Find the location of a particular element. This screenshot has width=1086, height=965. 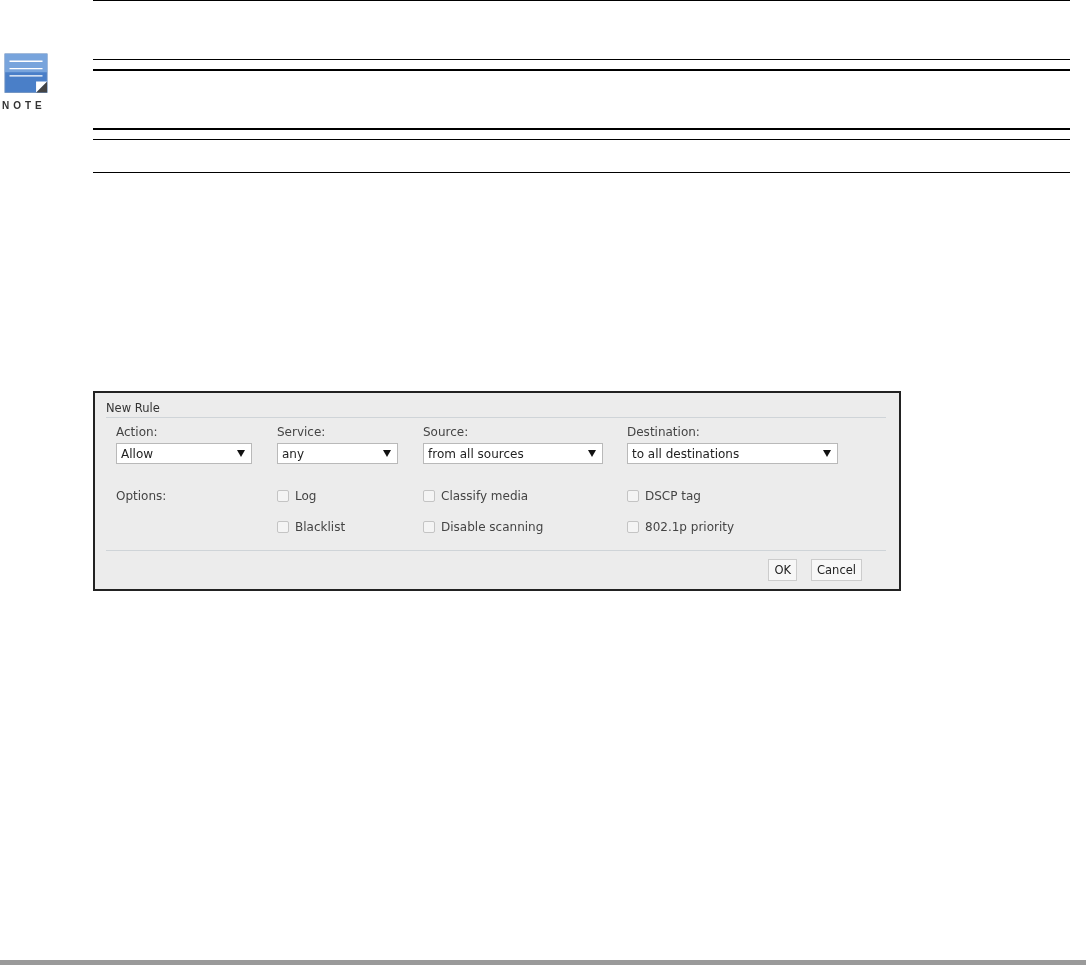

dialog-button: OK is located at coordinates (783, 570).